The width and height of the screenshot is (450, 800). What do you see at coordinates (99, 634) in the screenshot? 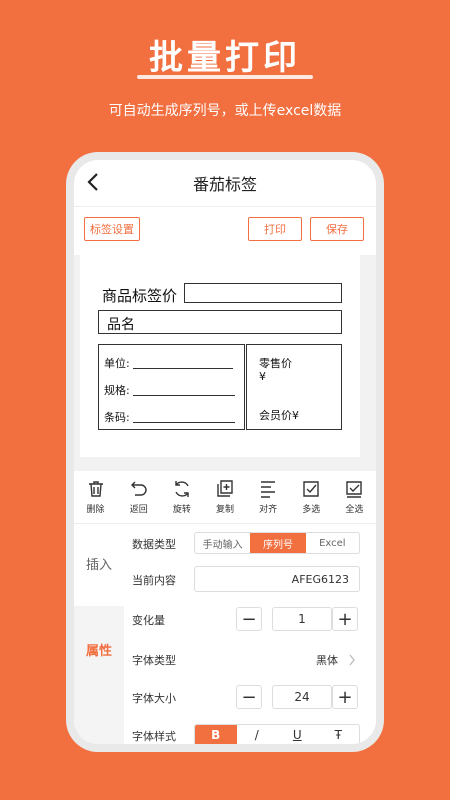
I see `panel-sidebar: 插入 属性` at bounding box center [99, 634].